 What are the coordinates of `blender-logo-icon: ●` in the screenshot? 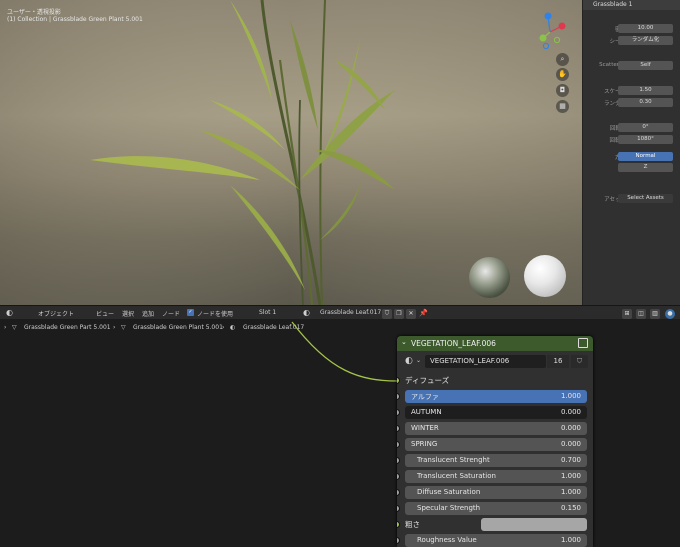 It's located at (670, 314).